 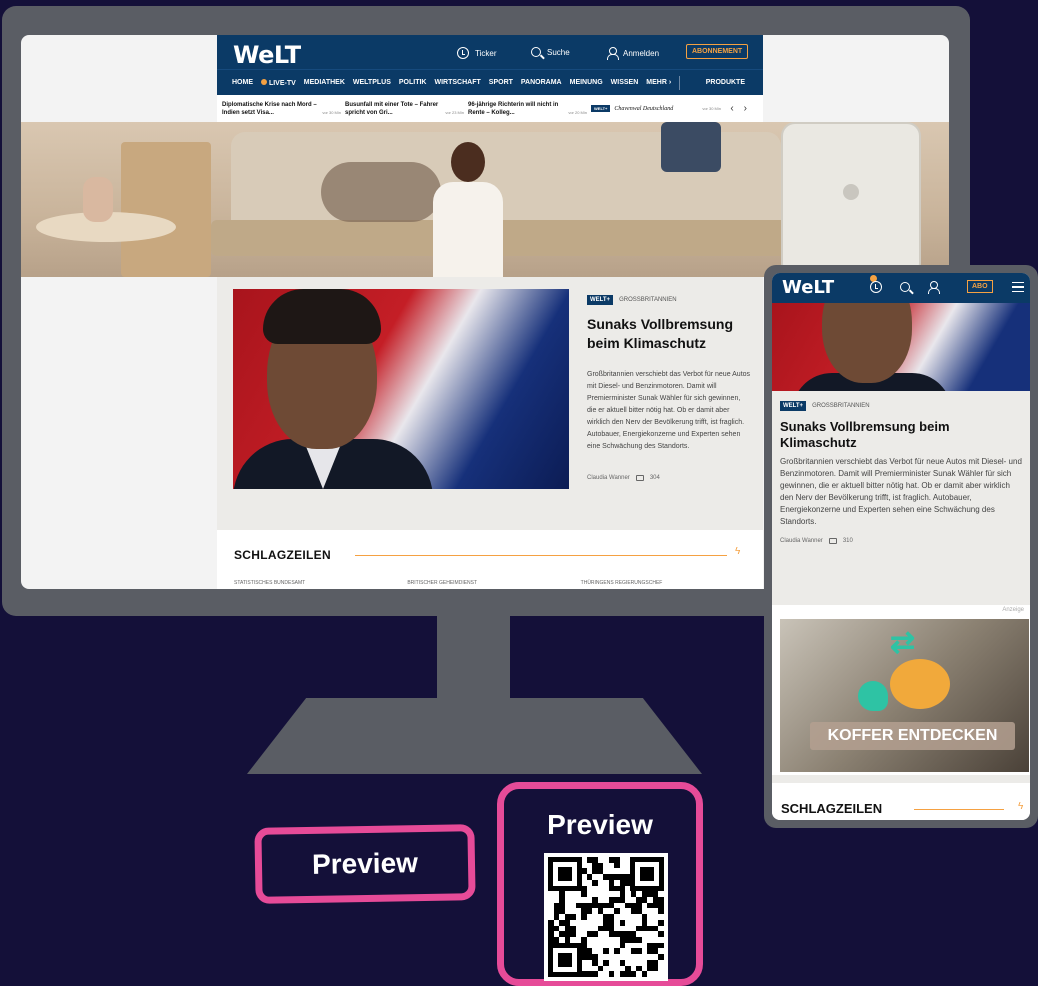 I want to click on hamburger-menu-icon, so click(x=1018, y=287).